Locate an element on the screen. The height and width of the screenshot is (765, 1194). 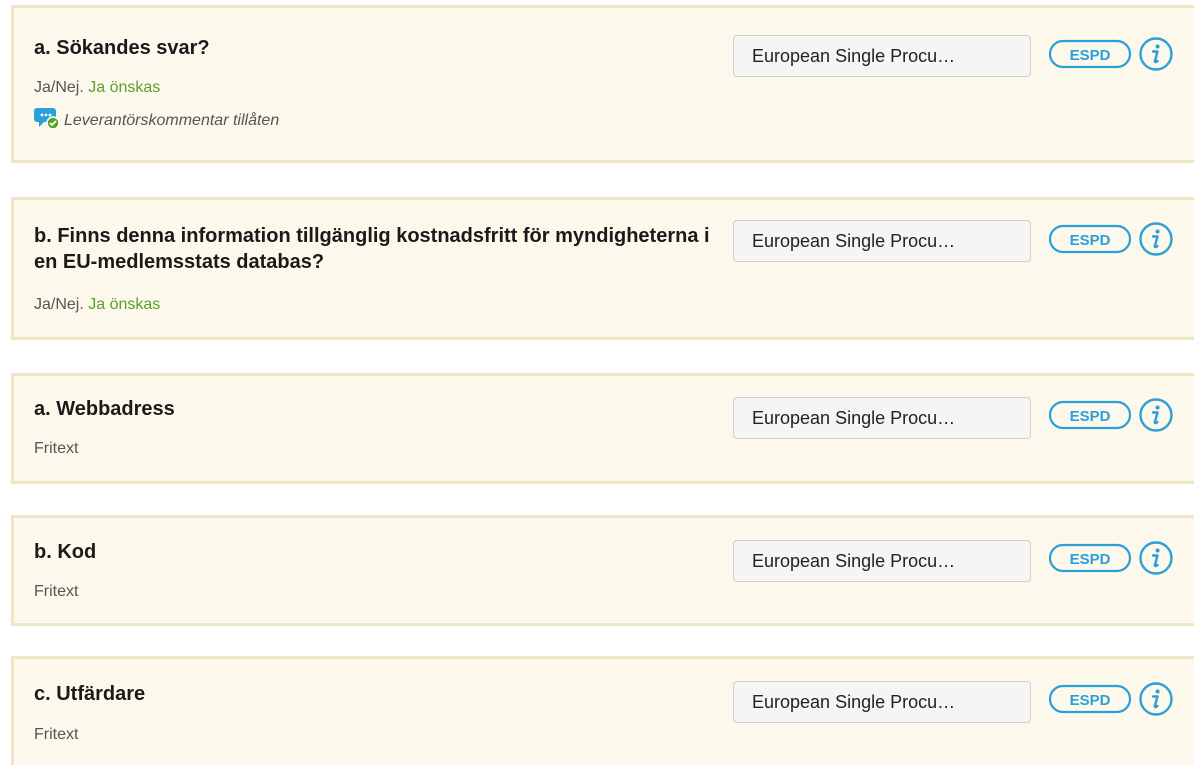
question-title: b. Kod is located at coordinates (65, 552).